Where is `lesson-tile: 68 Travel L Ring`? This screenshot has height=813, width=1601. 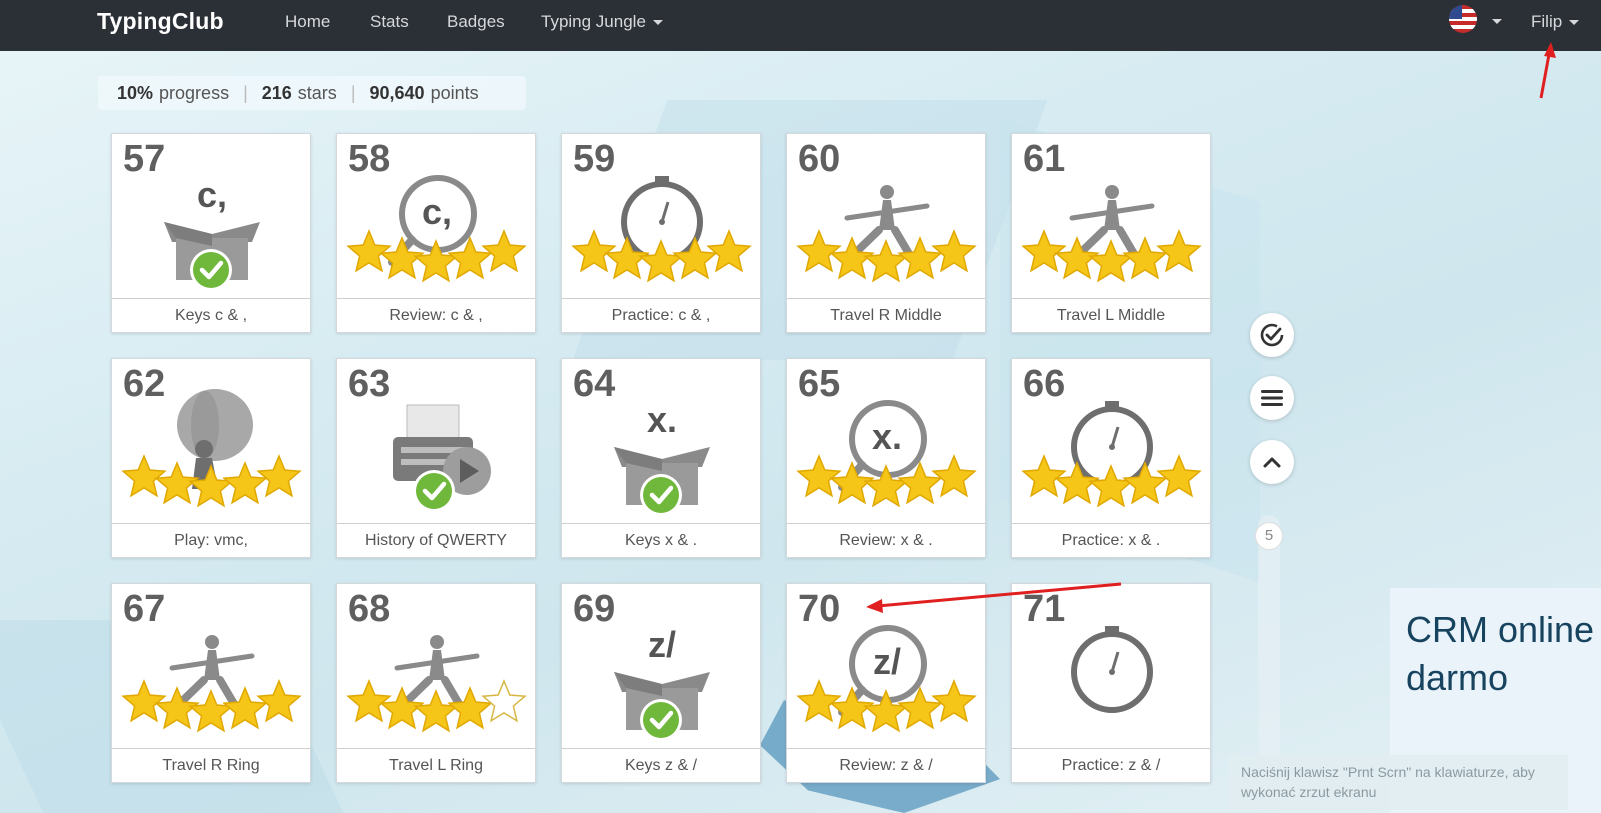
lesson-tile: 68 Travel L Ring is located at coordinates (436, 683).